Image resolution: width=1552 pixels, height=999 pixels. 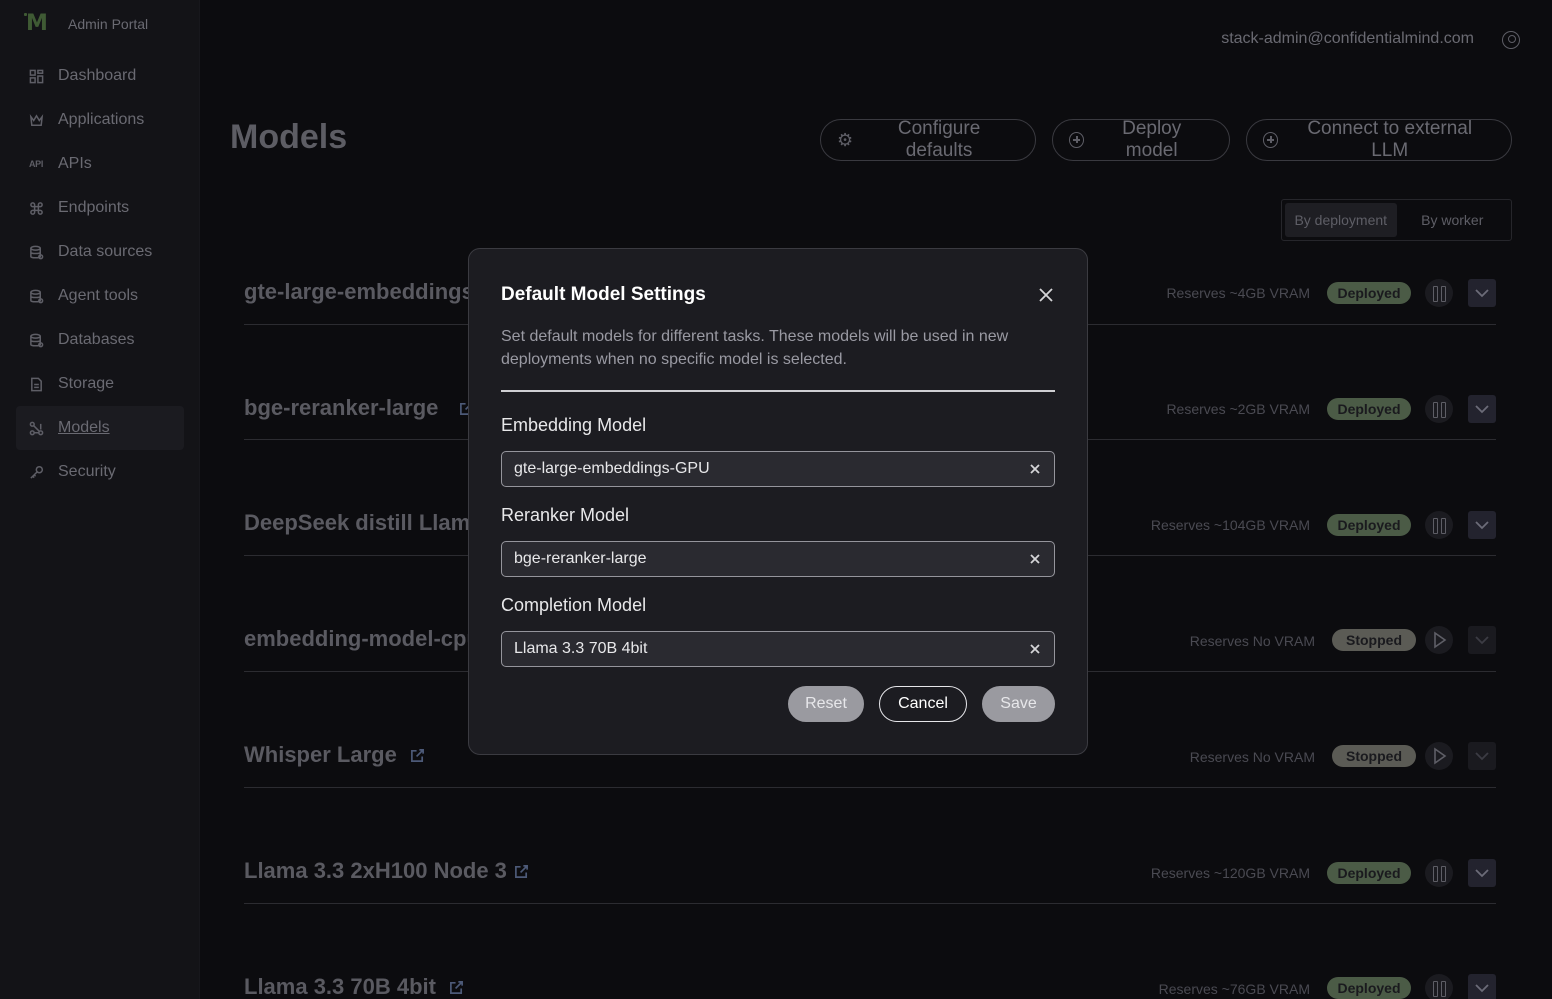 What do you see at coordinates (1234, 989) in the screenshot?
I see `vram-reservation: Reserves ~76GB VRAM` at bounding box center [1234, 989].